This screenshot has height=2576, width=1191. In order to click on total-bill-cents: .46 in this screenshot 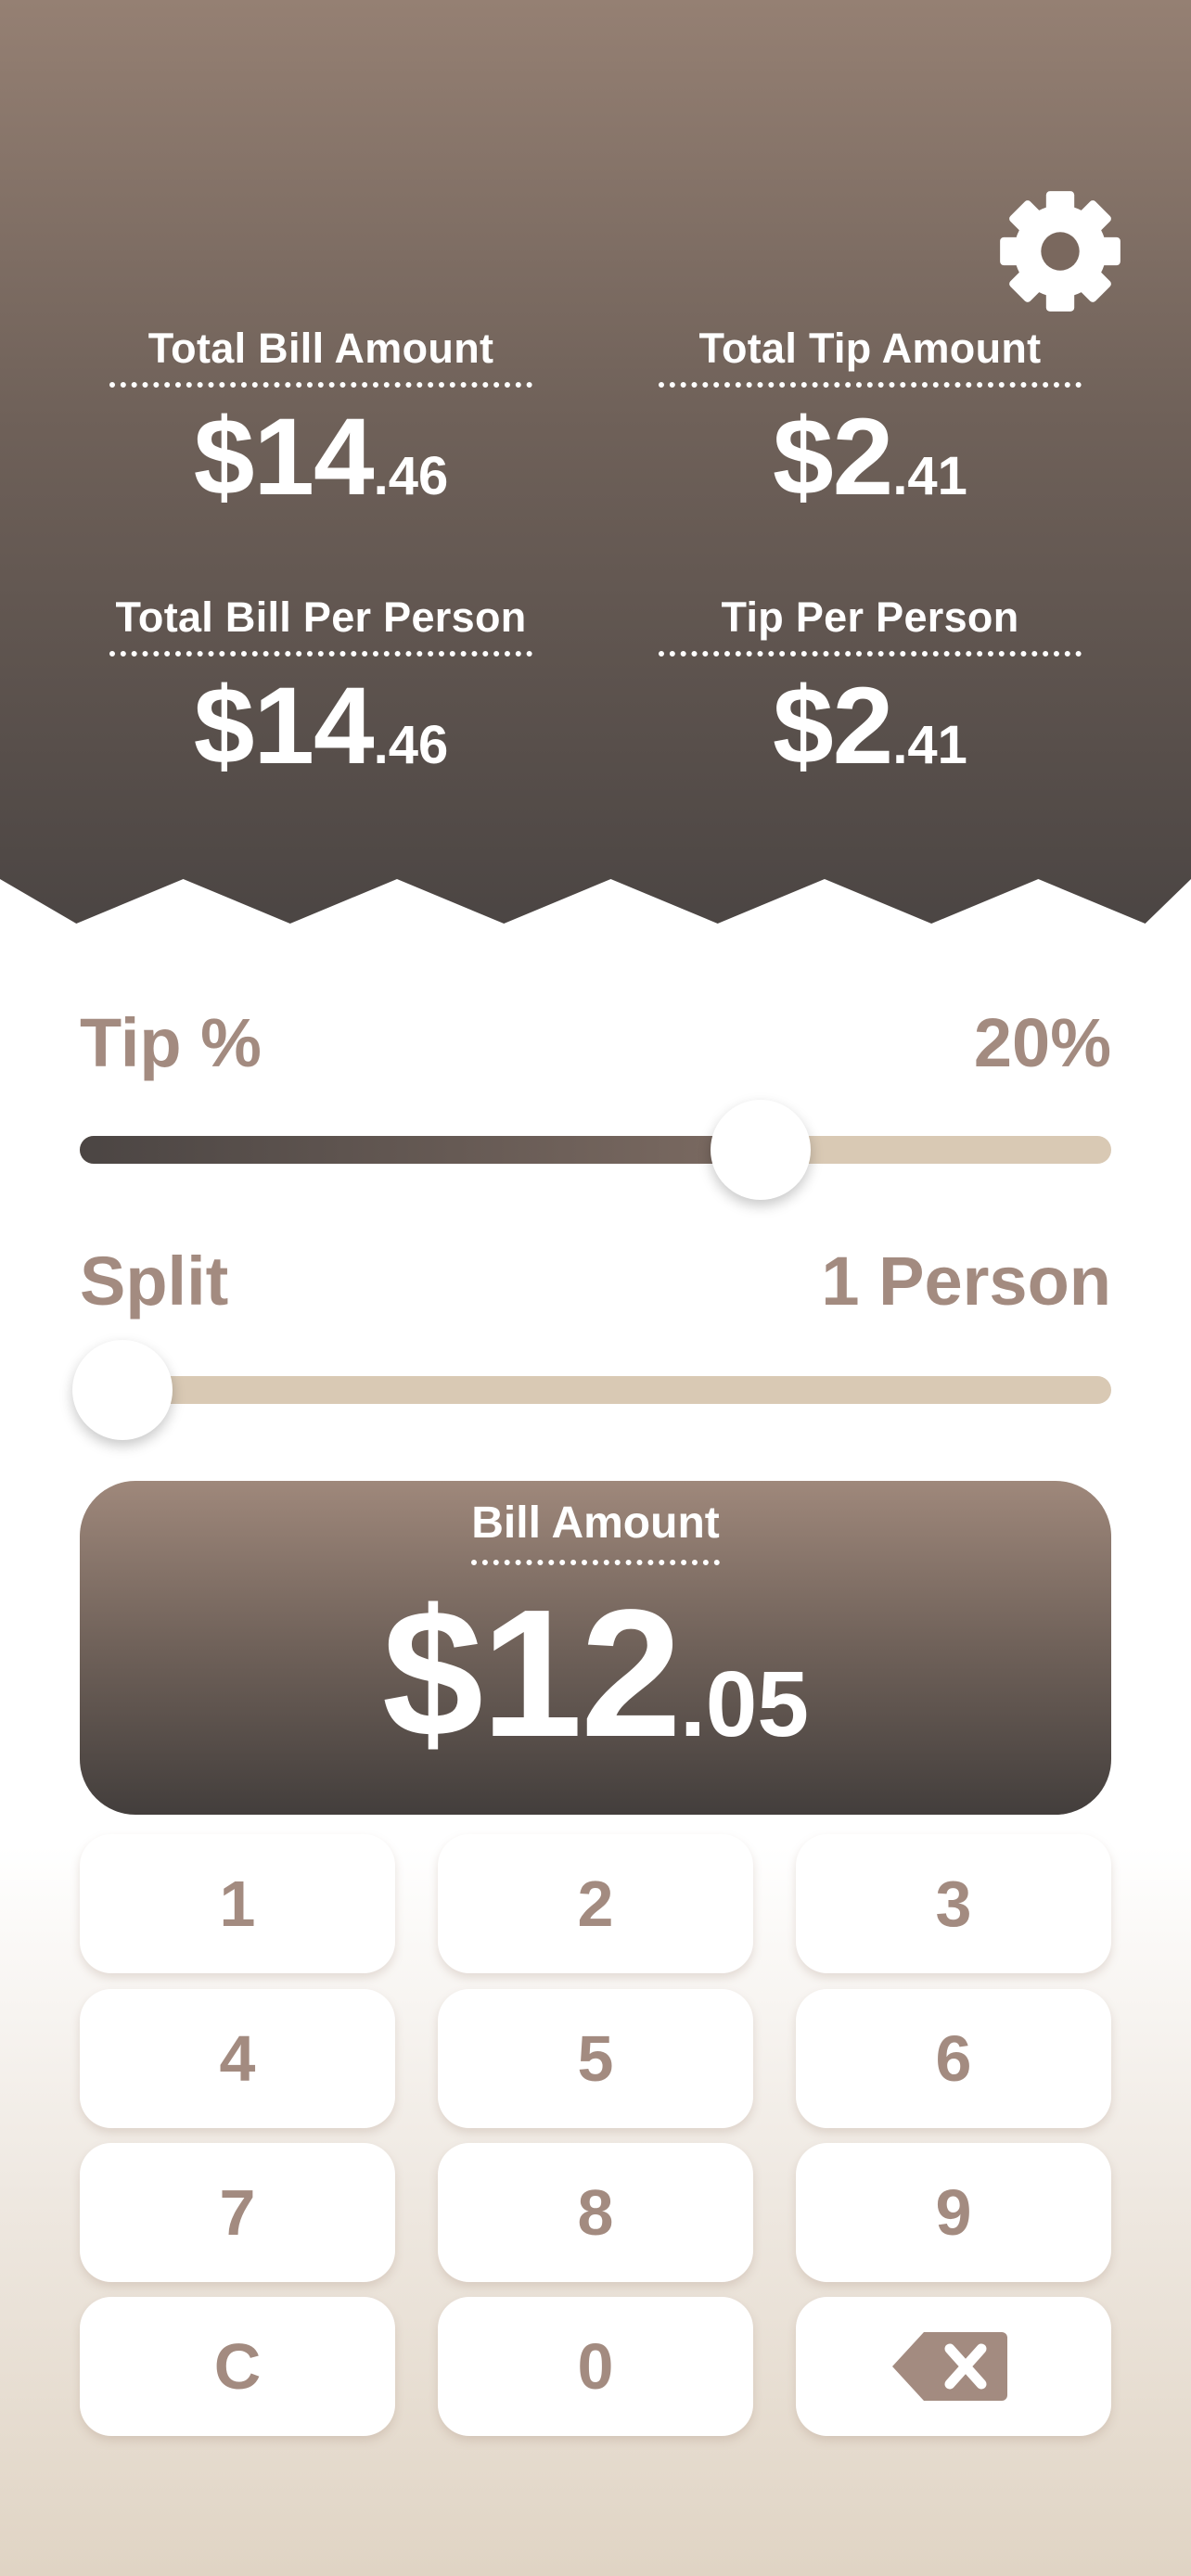, I will do `click(411, 476)`.